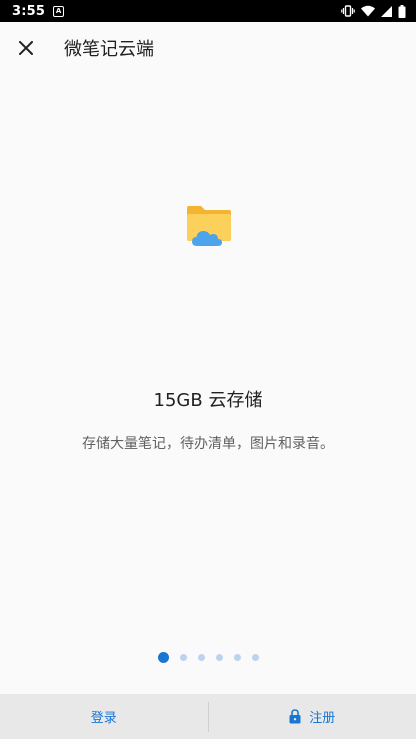  Describe the element at coordinates (208, 400) in the screenshot. I see `feature-title: 15GB 云存储` at that location.